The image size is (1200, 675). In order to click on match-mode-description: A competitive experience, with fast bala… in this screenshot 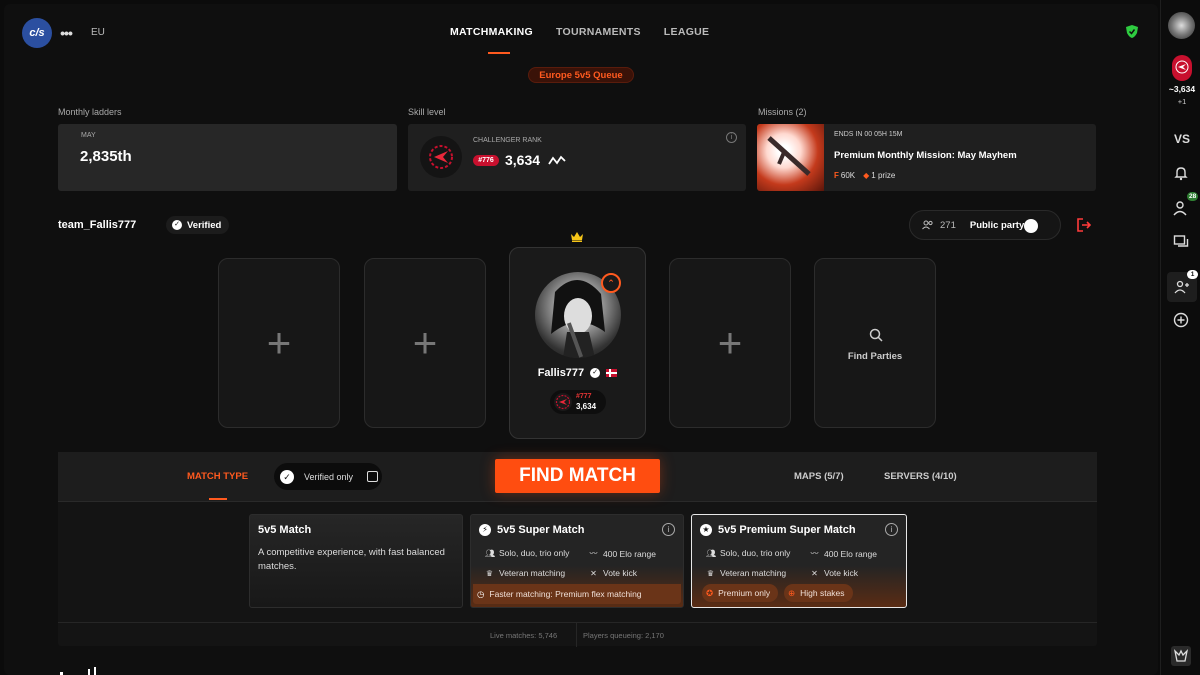, I will do `click(351, 559)`.